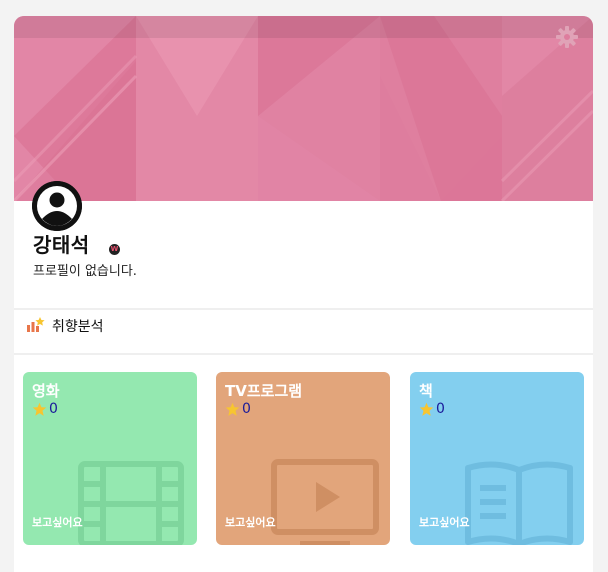 This screenshot has width=608, height=572. I want to click on category-title: 책, so click(426, 391).